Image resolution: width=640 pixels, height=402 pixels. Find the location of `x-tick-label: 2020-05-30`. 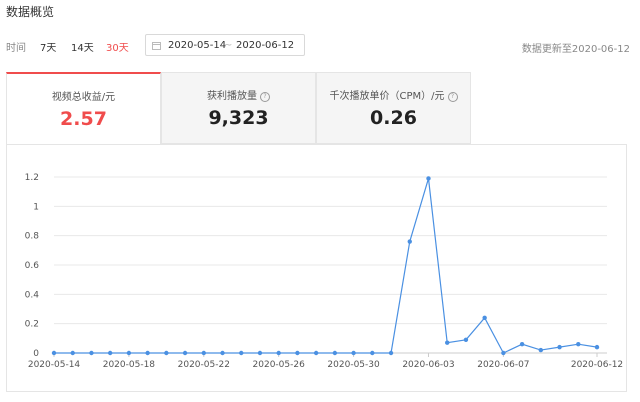

x-tick-label: 2020-05-30 is located at coordinates (353, 365).